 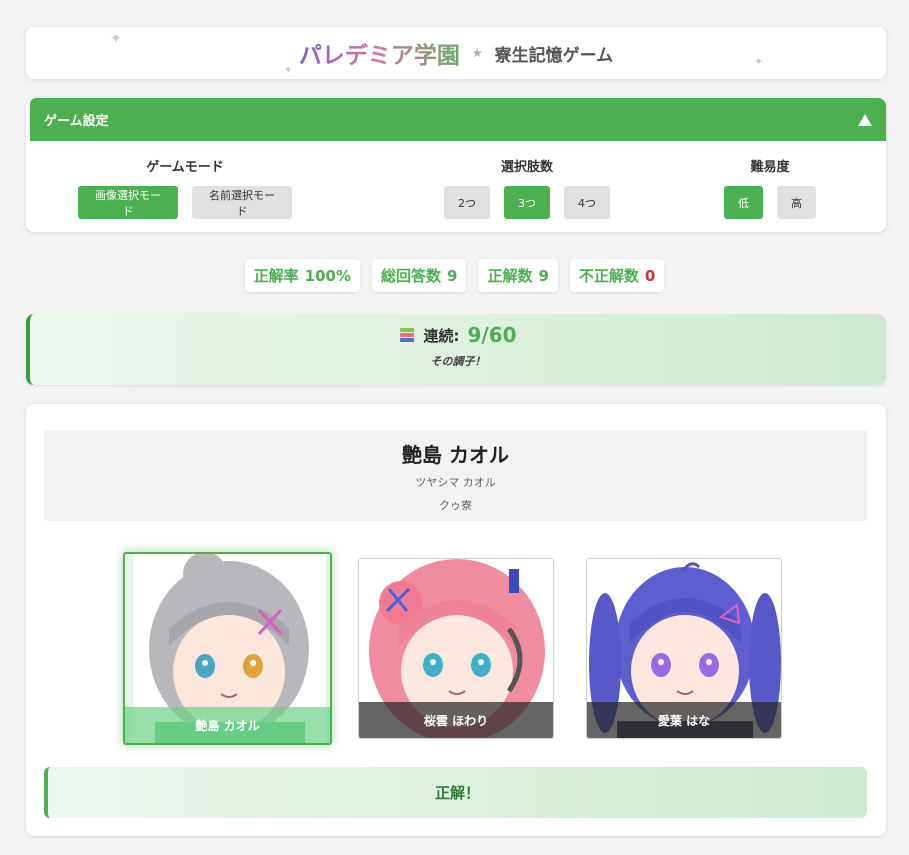 What do you see at coordinates (770, 167) in the screenshot?
I see `difficulty-label: 難易度` at bounding box center [770, 167].